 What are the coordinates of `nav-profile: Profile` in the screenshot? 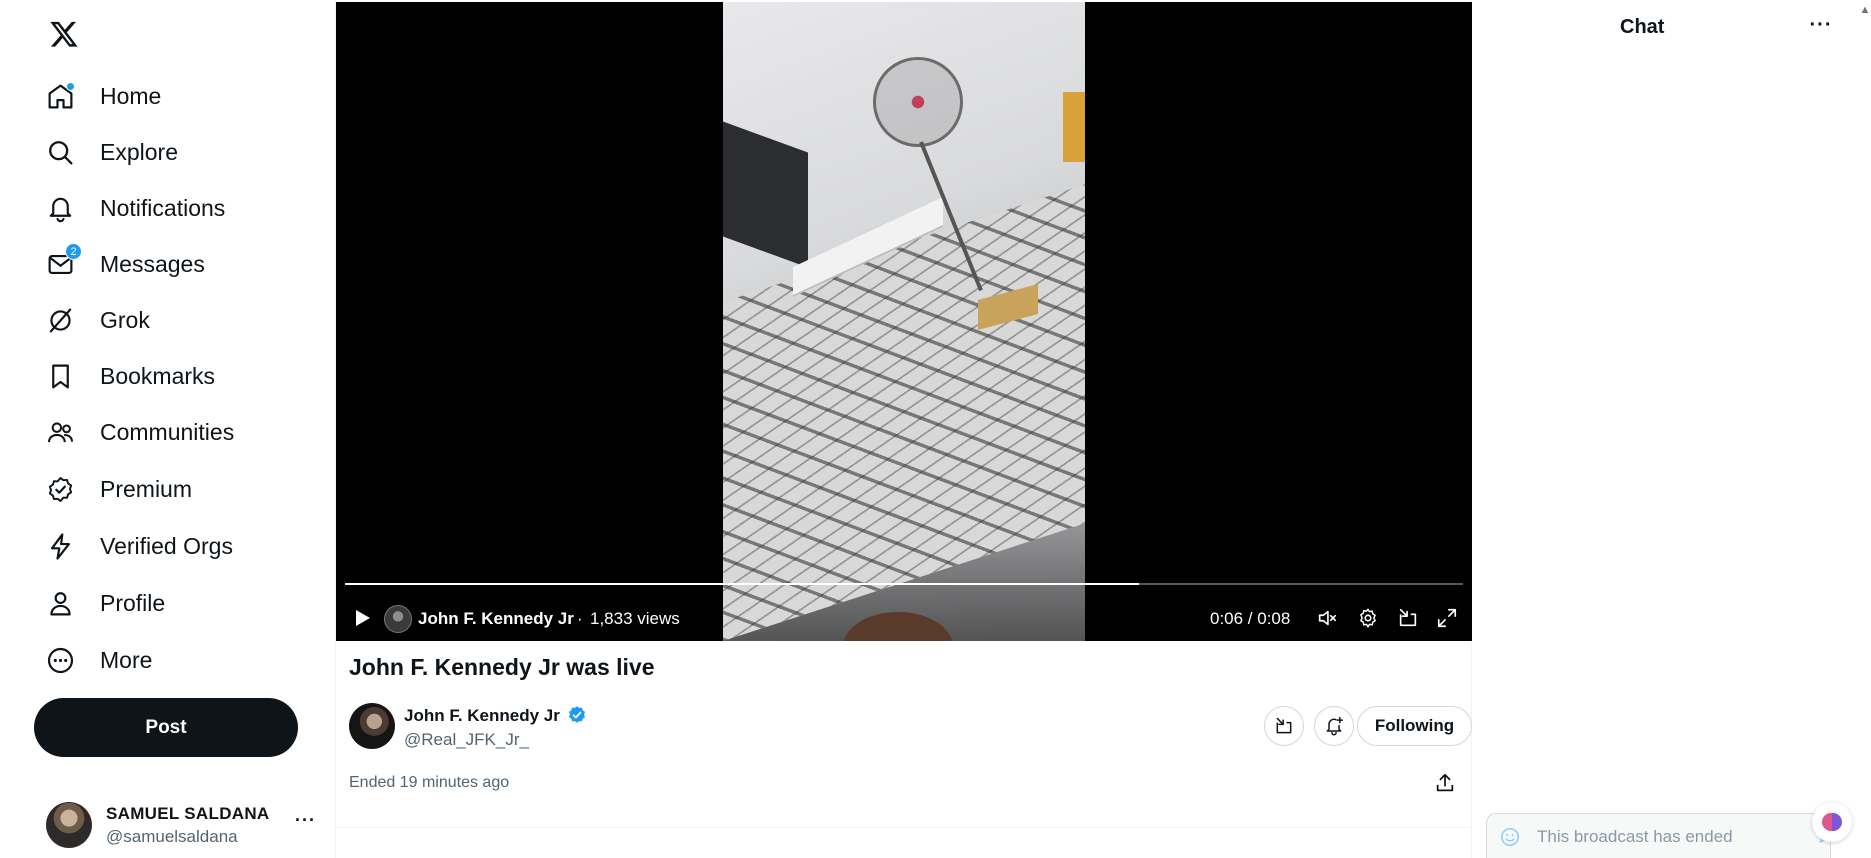 It's located at (104, 603).